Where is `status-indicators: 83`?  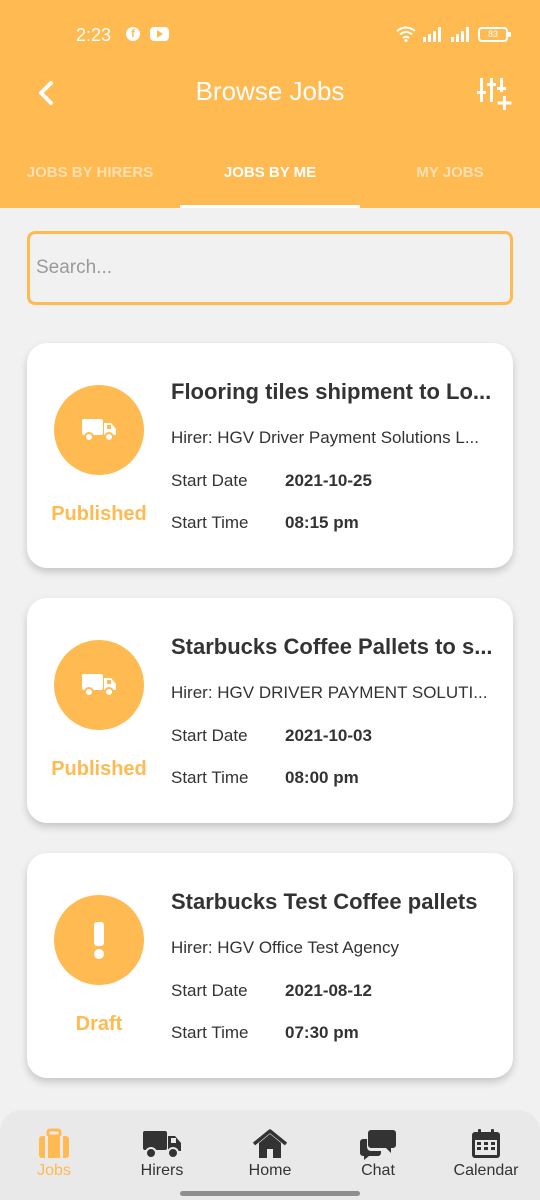 status-indicators: 83 is located at coordinates (453, 34).